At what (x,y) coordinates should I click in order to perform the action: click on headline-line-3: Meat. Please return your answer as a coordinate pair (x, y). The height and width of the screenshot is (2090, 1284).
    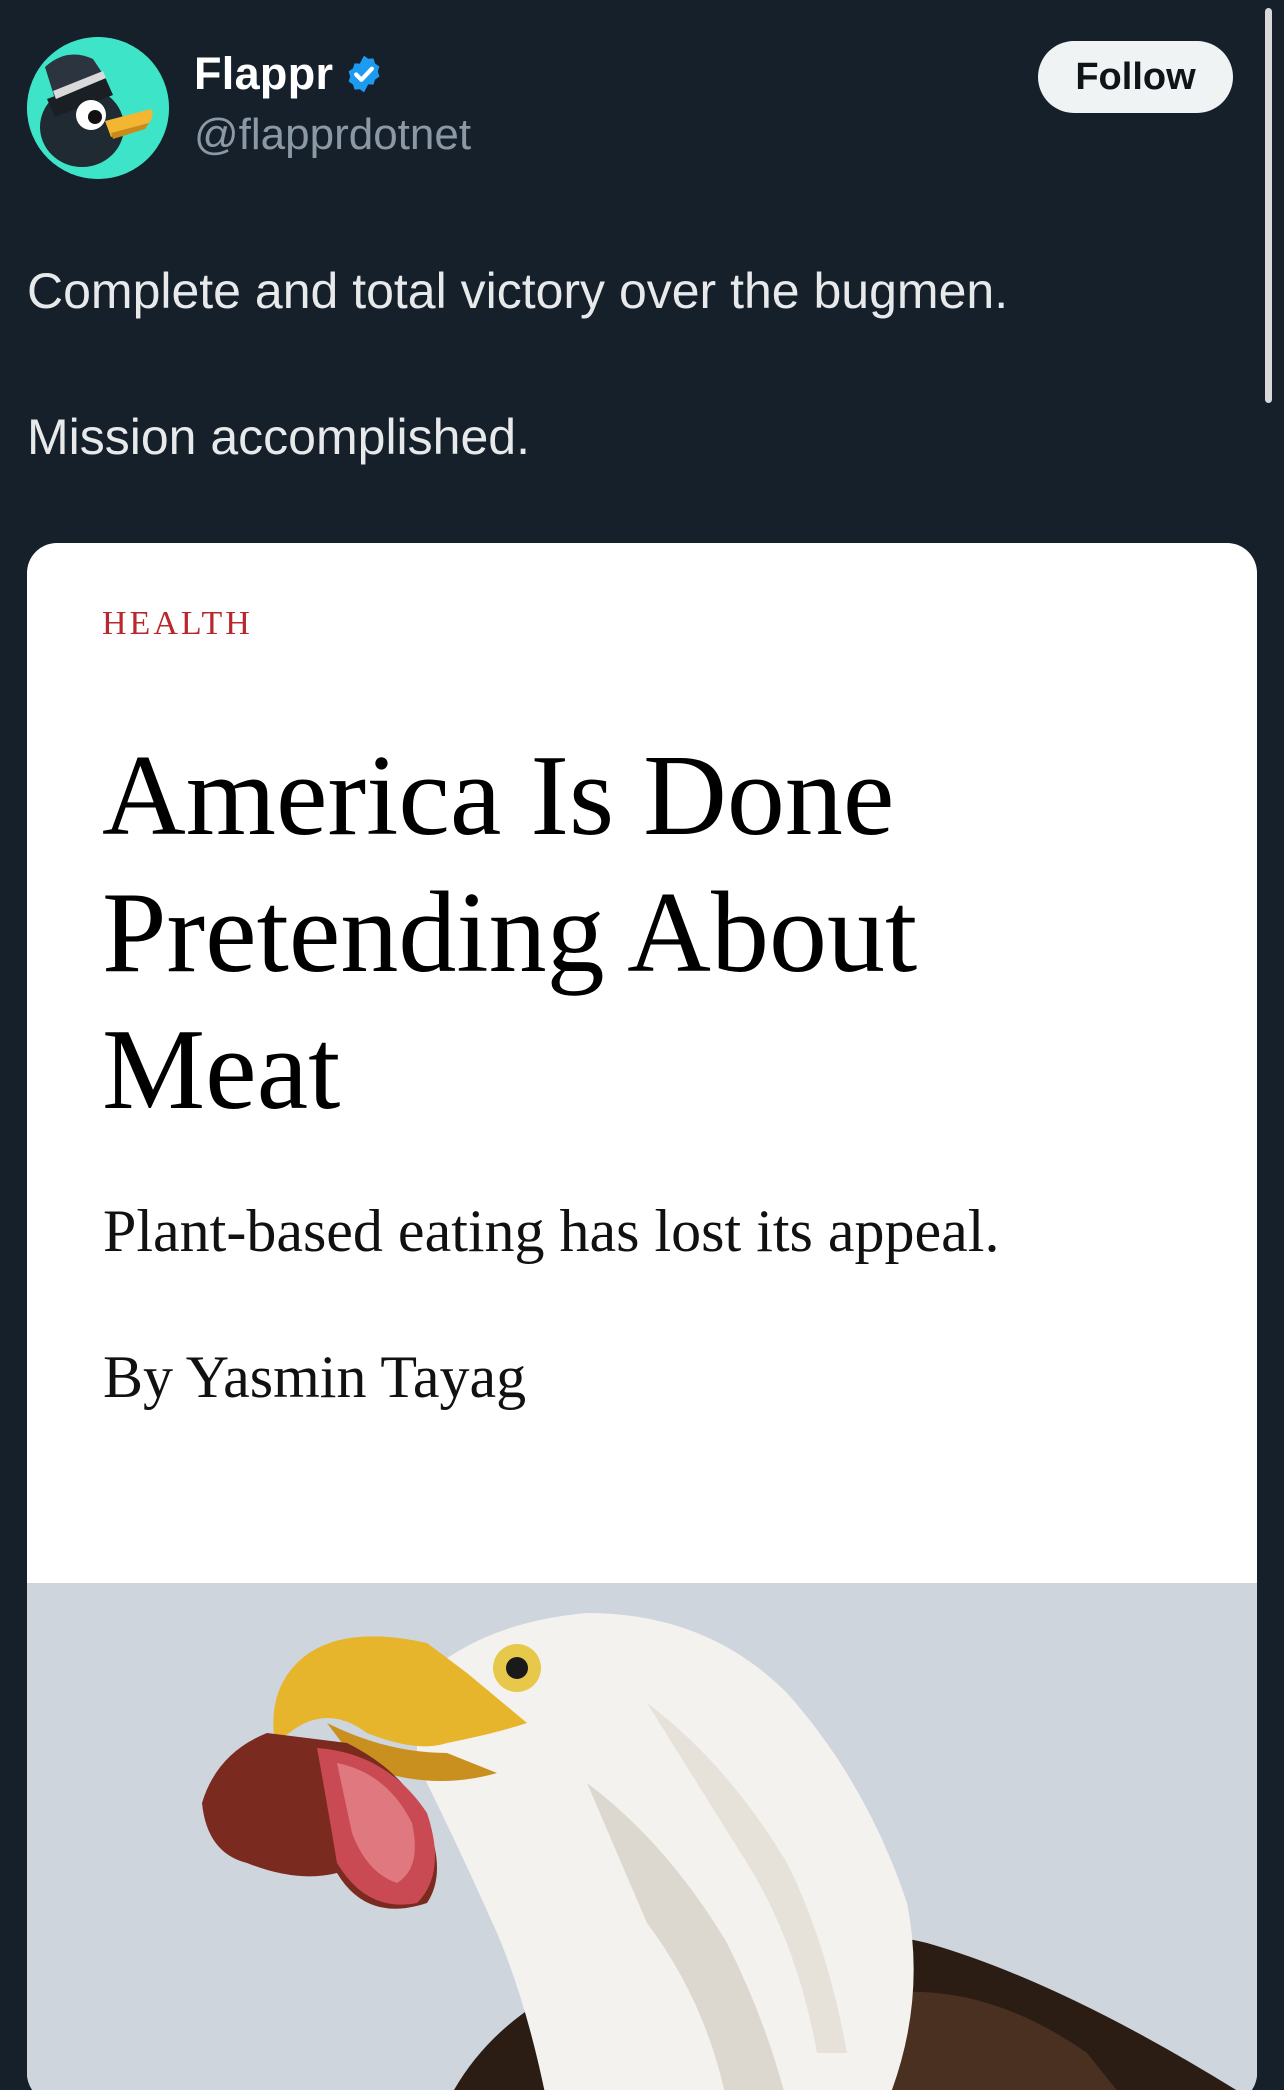
    Looking at the image, I should click on (221, 1070).